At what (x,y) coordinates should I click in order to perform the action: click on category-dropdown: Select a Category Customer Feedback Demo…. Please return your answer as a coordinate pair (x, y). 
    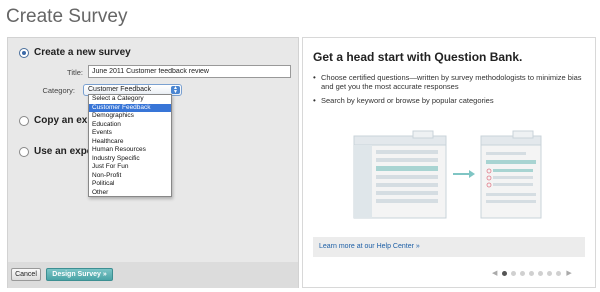
    Looking at the image, I should click on (130, 145).